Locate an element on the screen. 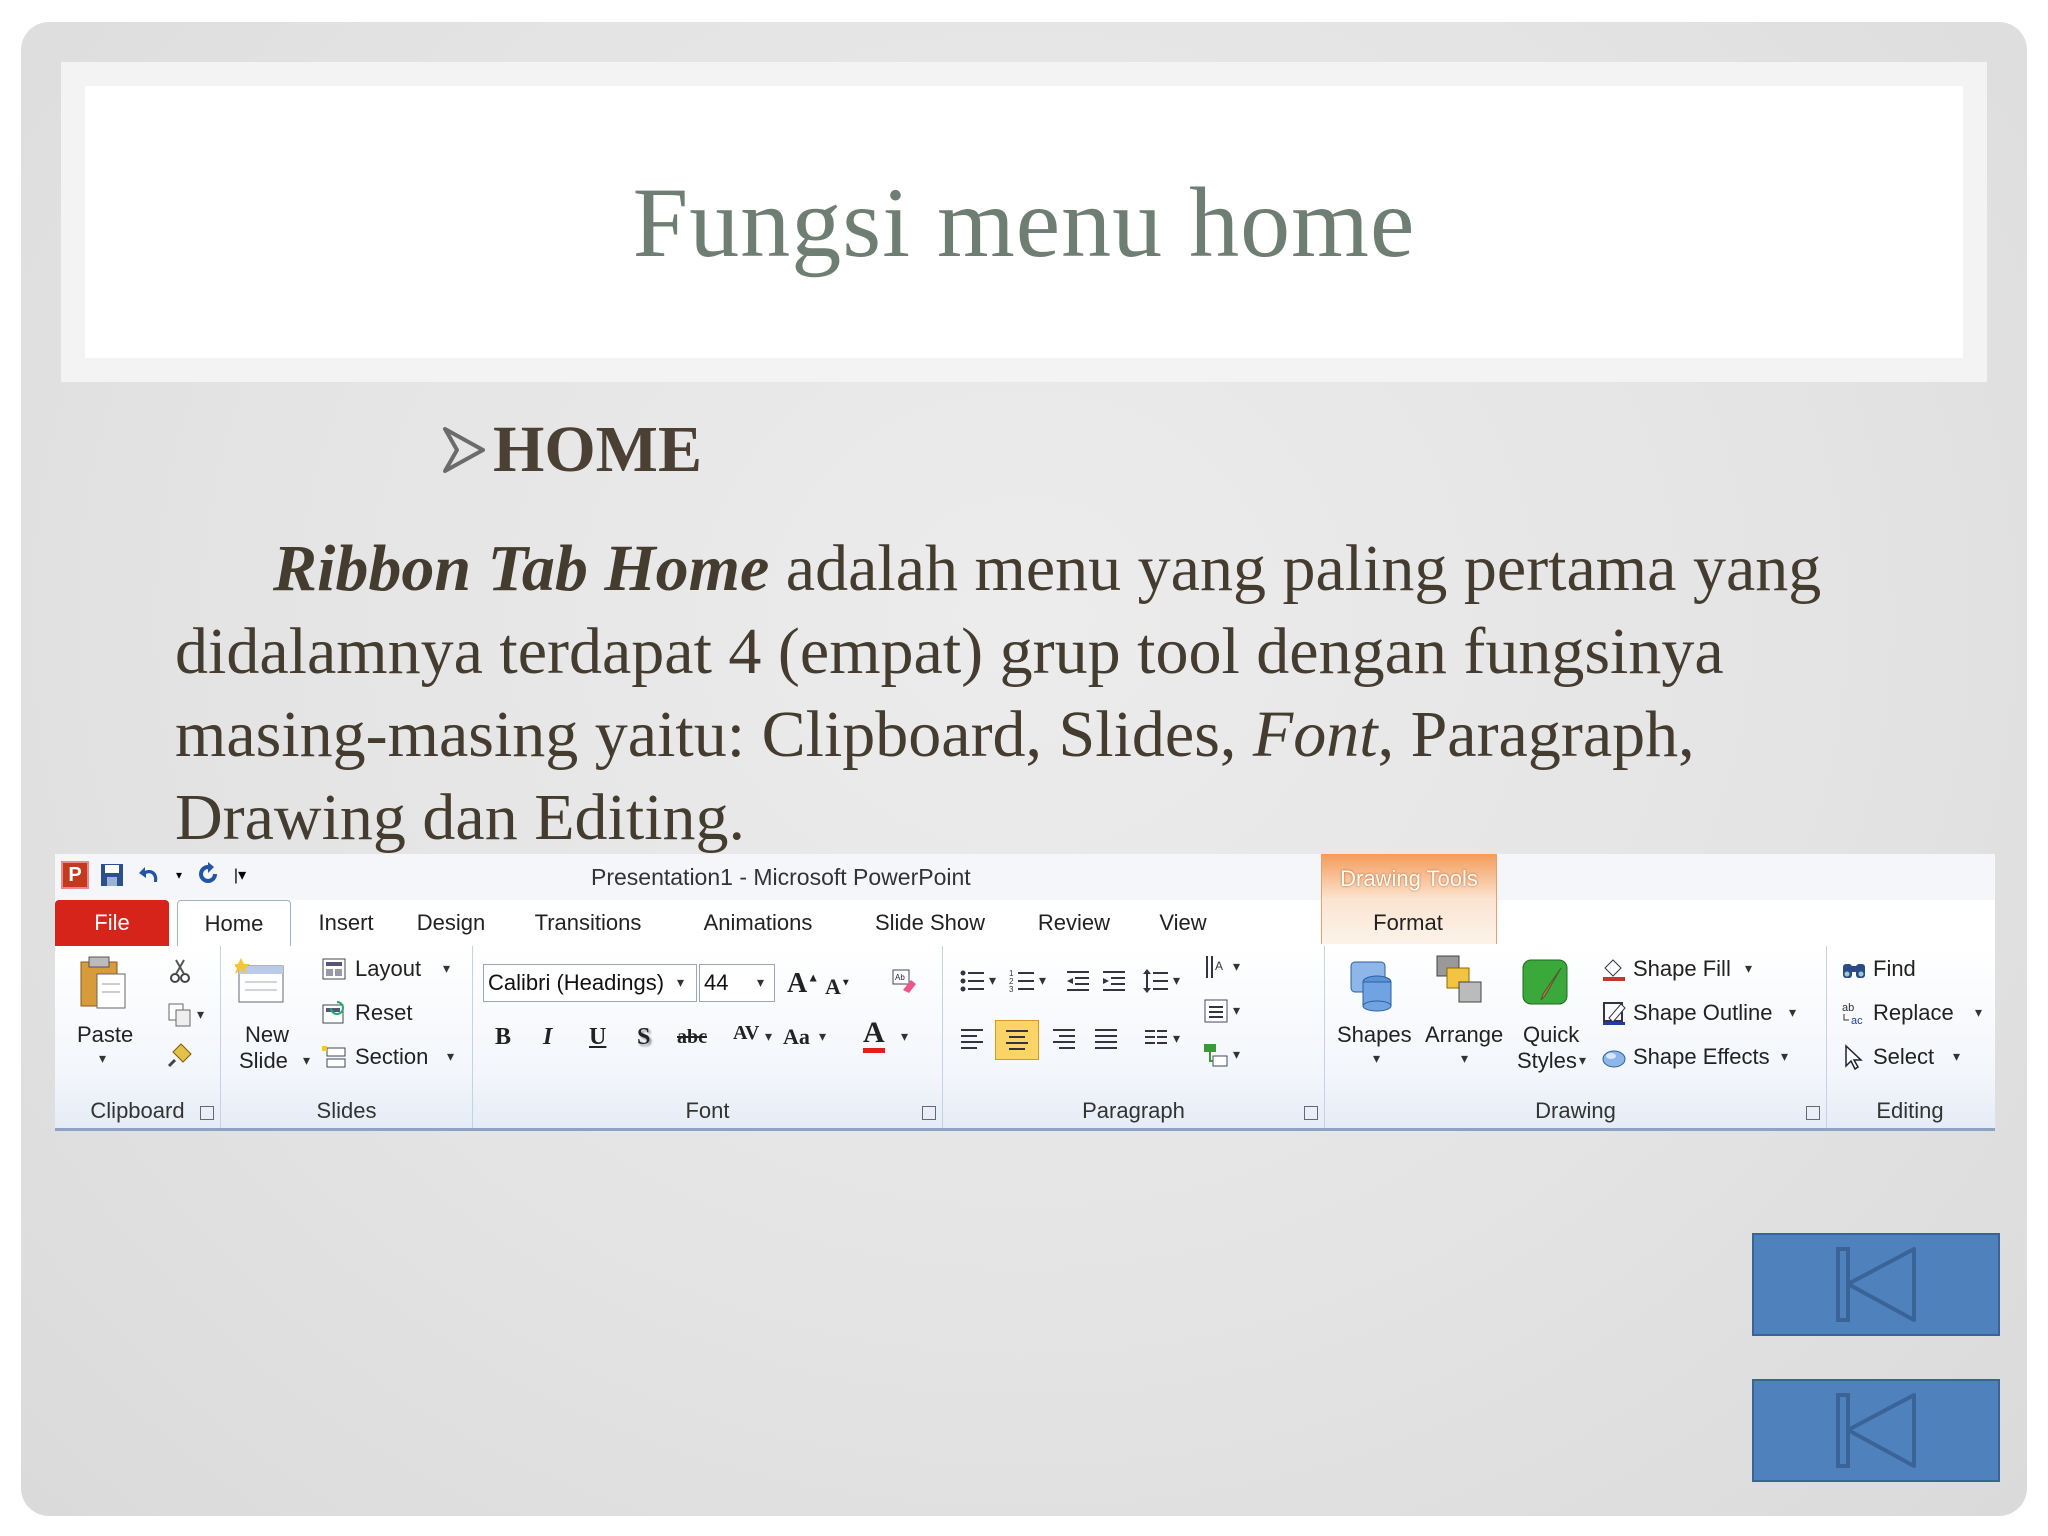 Image resolution: width=2048 pixels, height=1536 pixels. shapes-dropdown-icon: ▾ is located at coordinates (1376, 1058).